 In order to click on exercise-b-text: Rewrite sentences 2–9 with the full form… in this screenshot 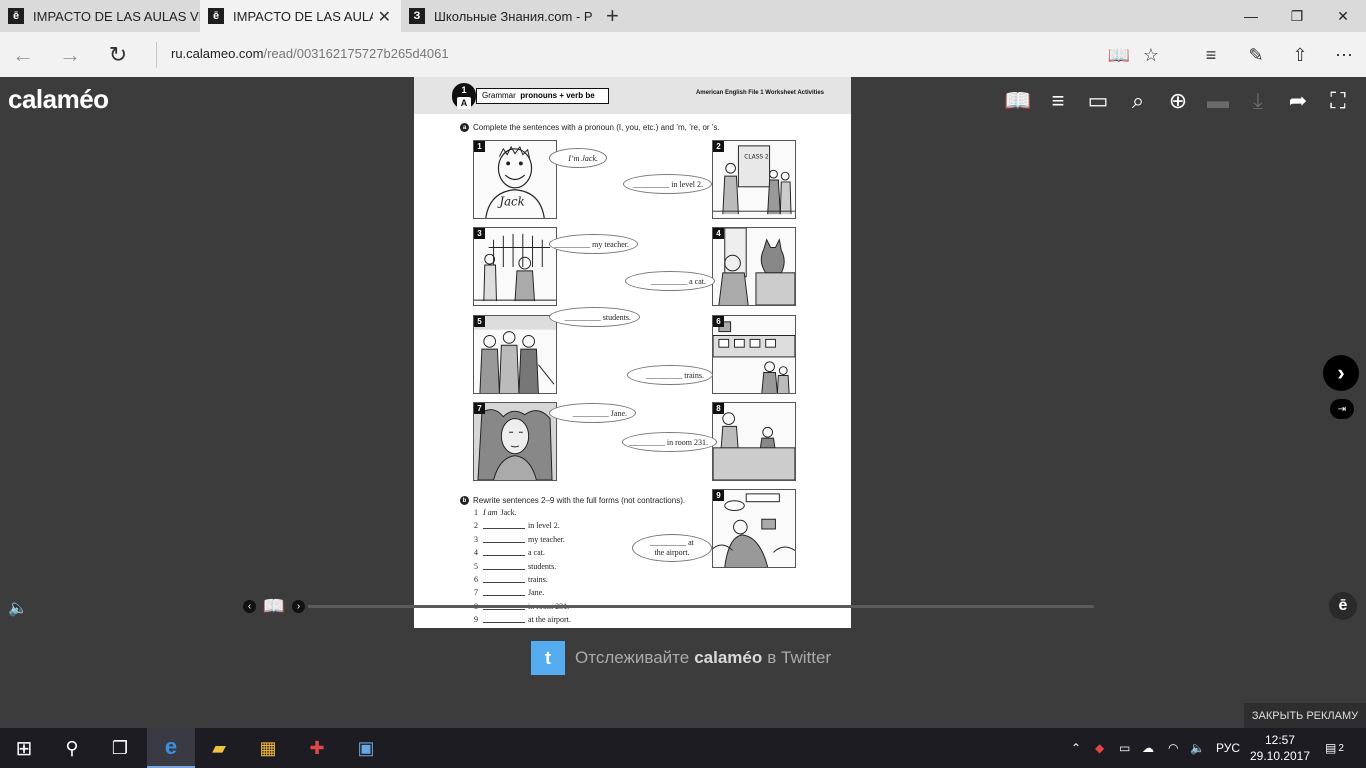, I will do `click(579, 500)`.